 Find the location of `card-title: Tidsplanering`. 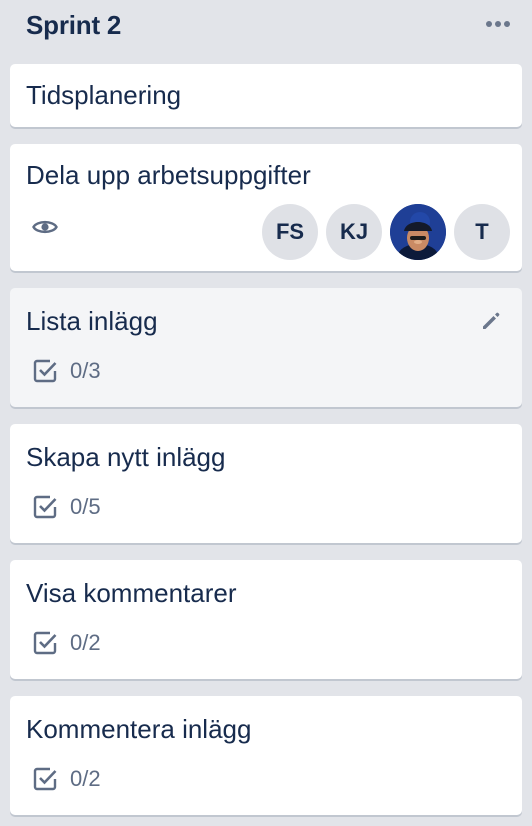

card-title: Tidsplanering is located at coordinates (104, 95).